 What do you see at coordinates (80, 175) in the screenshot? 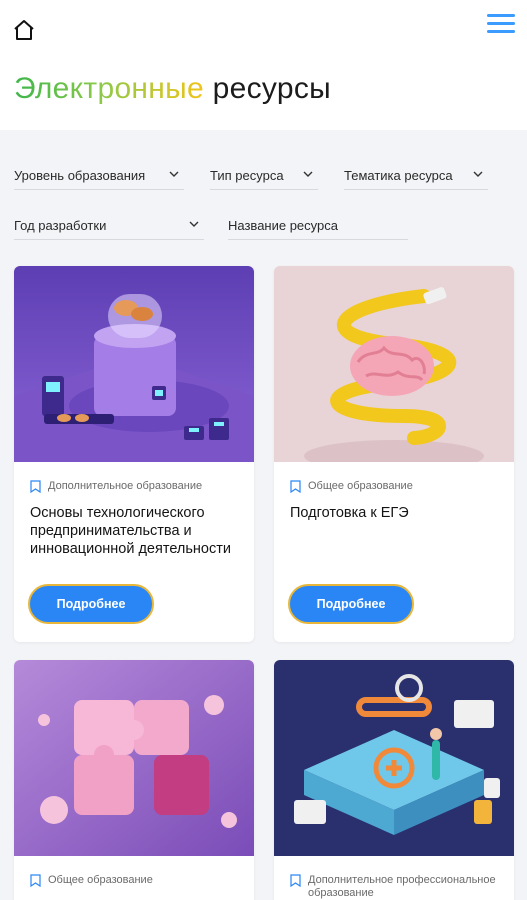
I see `filter-education-level-label: Уровень образования` at bounding box center [80, 175].